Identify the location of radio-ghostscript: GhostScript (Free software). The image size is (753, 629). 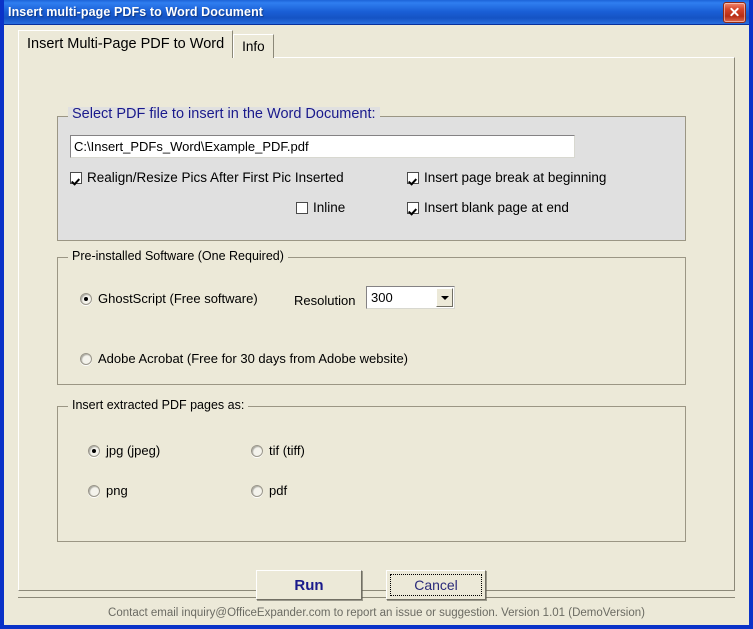
(169, 298).